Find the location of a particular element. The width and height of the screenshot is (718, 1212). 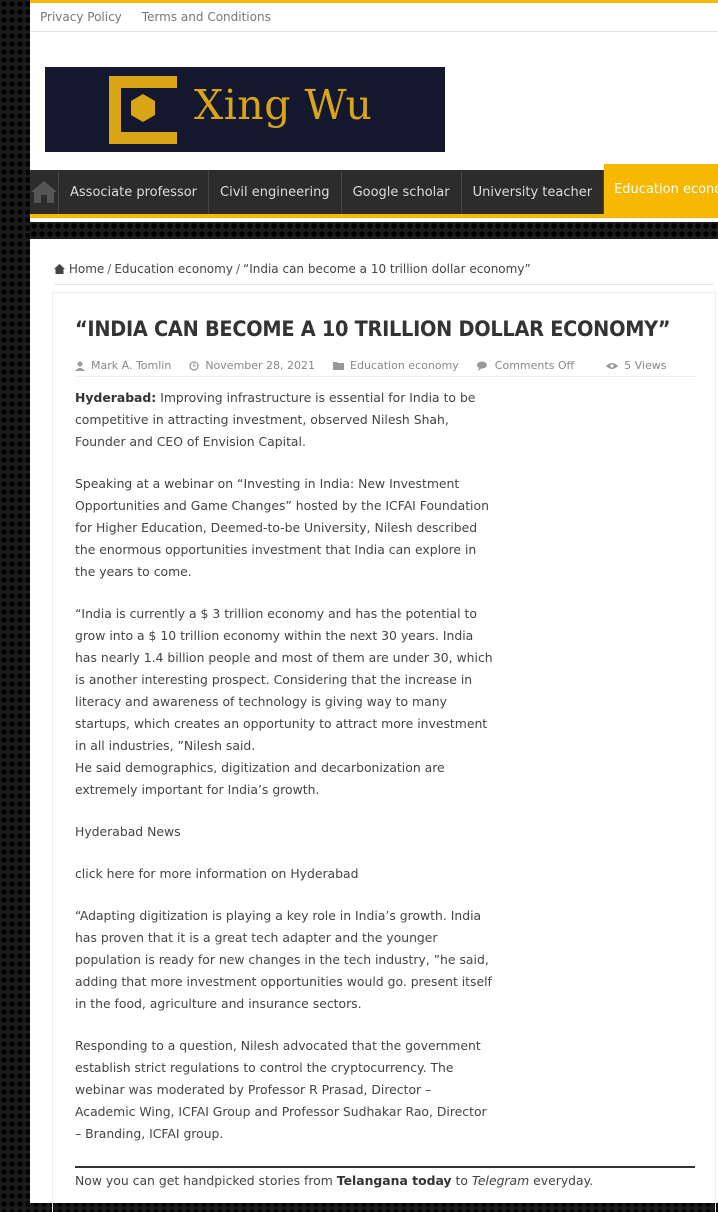

meta-views: 5 Views is located at coordinates (636, 365).